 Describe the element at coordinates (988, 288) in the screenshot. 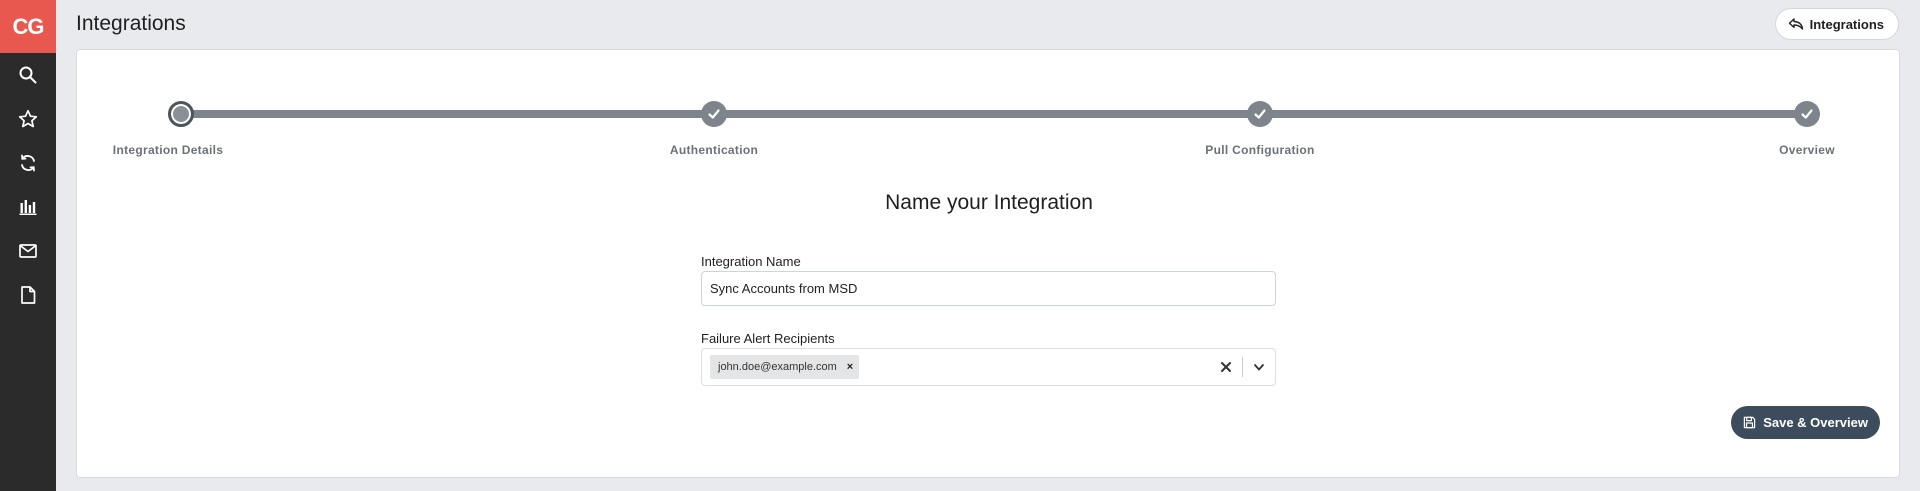

I see `integration-name-input` at that location.